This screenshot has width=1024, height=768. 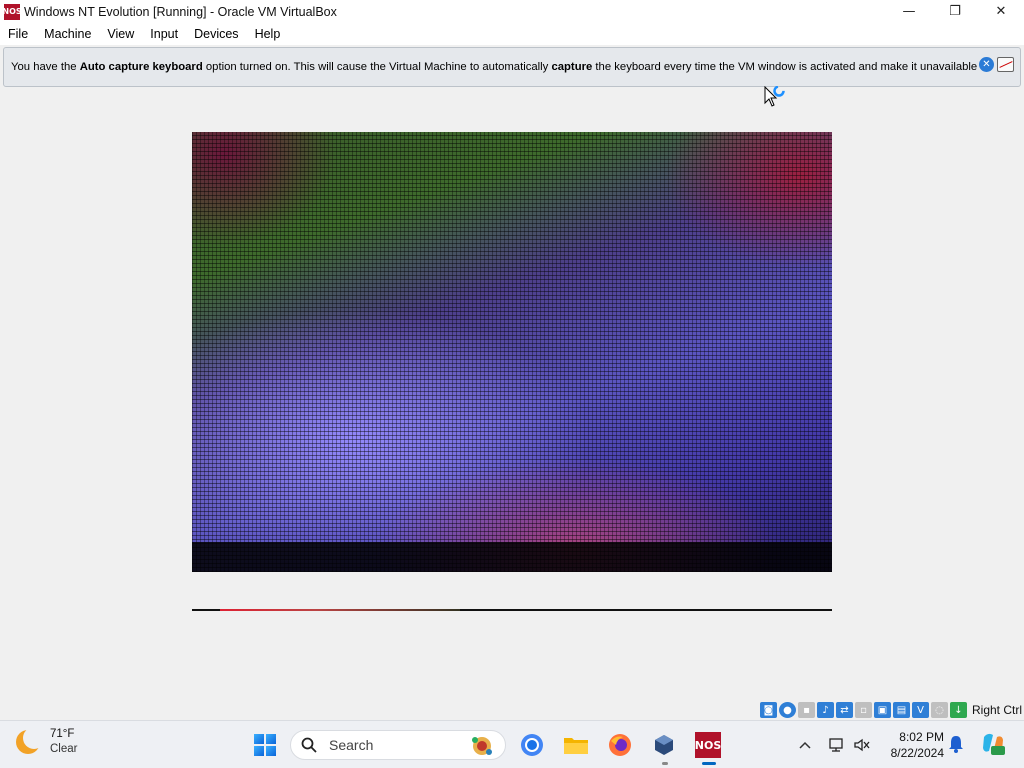 What do you see at coordinates (986, 64) in the screenshot?
I see `notice-close-icon: ✕` at bounding box center [986, 64].